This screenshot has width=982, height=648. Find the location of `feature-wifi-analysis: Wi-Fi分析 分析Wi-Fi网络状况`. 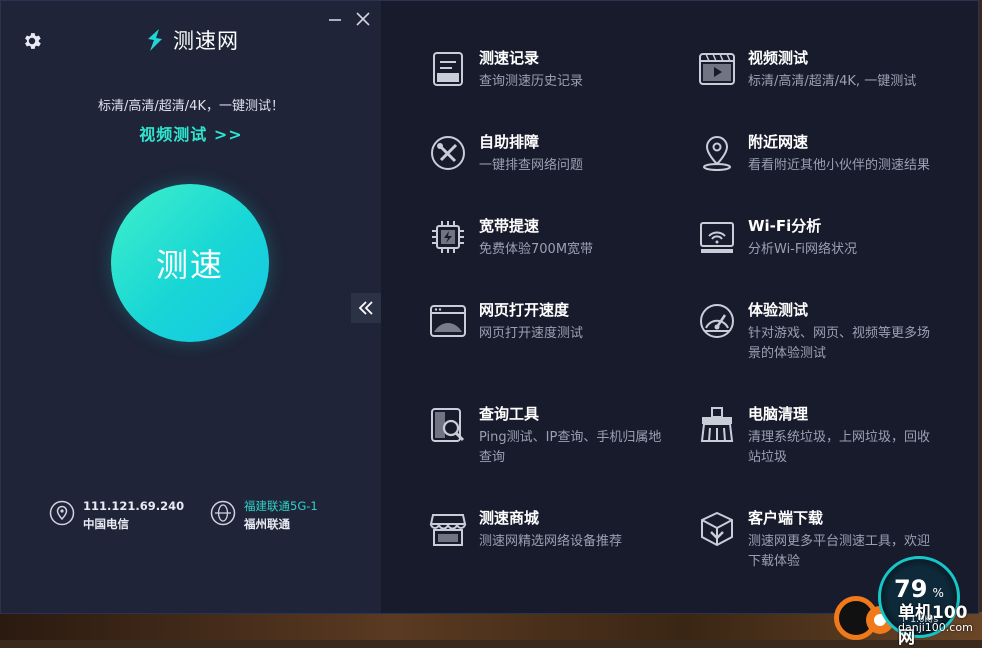

feature-wifi-analysis: Wi-Fi分析 分析Wi-Fi网络状况 is located at coordinates (818, 238).